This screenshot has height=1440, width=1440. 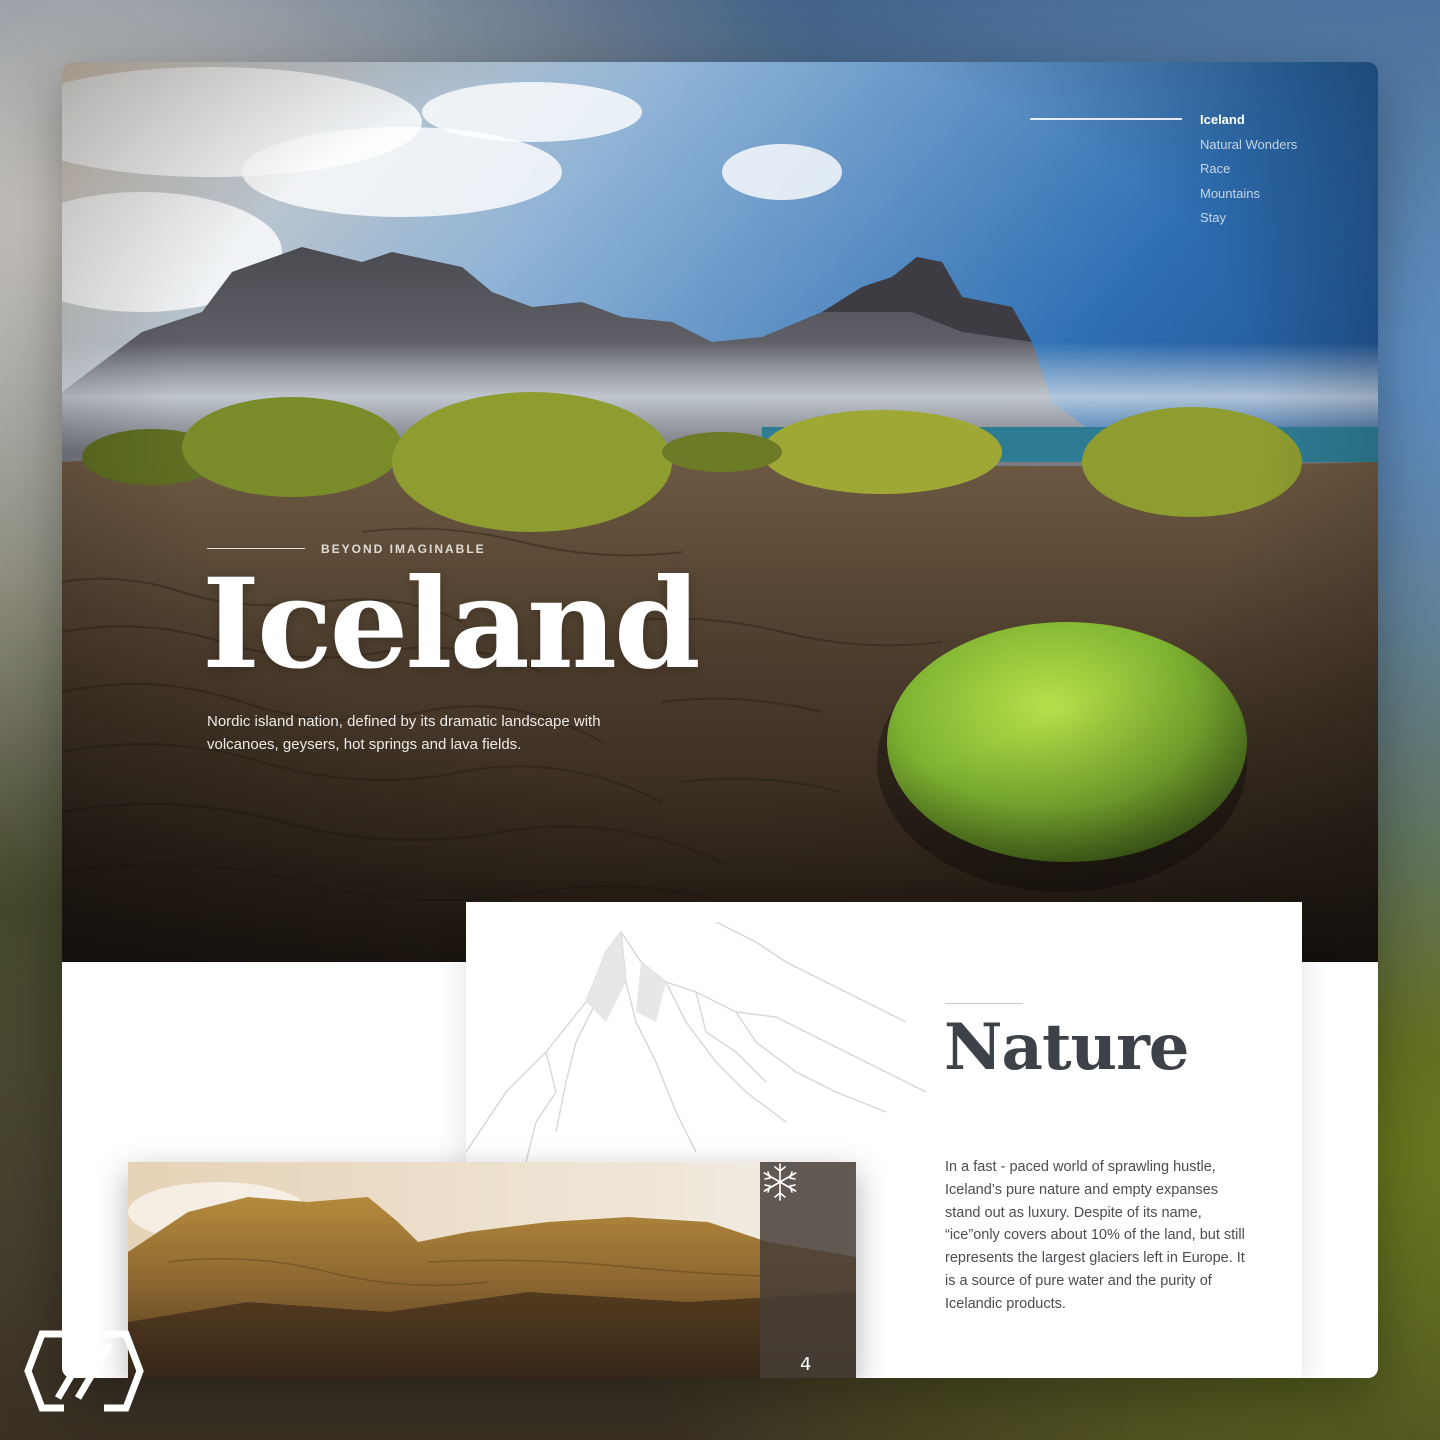 I want to click on snowflake-icon, so click(x=780, y=1182).